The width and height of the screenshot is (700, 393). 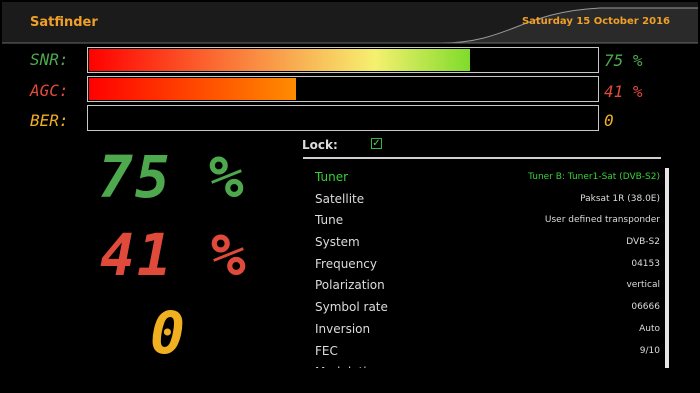 What do you see at coordinates (483, 222) in the screenshot?
I see `list-item-tune: Tune User defined transponder` at bounding box center [483, 222].